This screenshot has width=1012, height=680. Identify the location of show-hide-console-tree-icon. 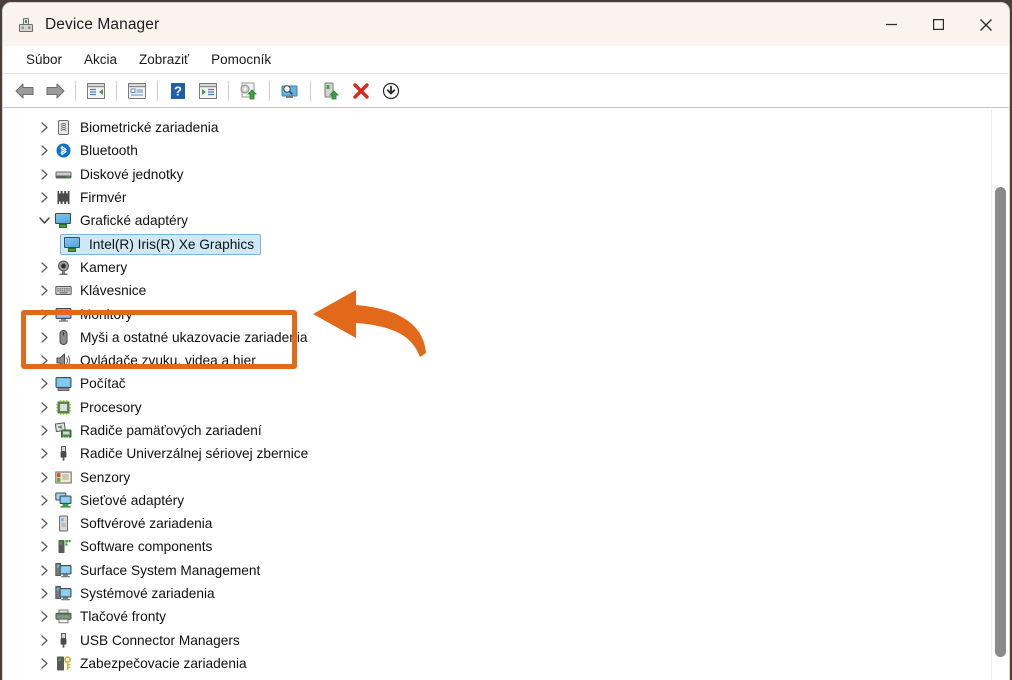
(96, 91).